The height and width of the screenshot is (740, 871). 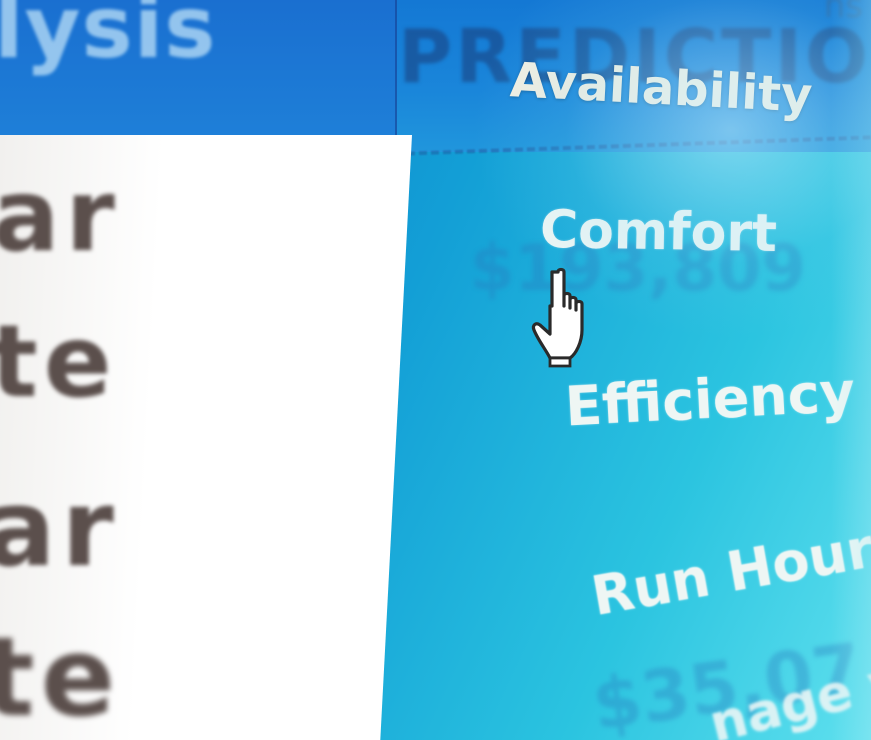 What do you see at coordinates (59, 361) in the screenshot?
I see `panel-text-2: te` at bounding box center [59, 361].